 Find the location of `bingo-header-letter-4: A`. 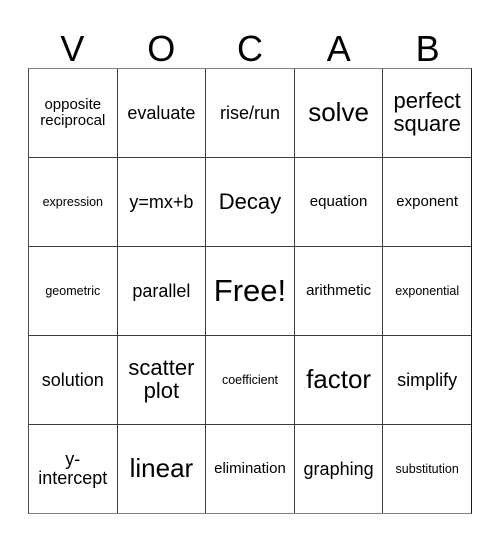

bingo-header-letter-4: A is located at coordinates (338, 48).